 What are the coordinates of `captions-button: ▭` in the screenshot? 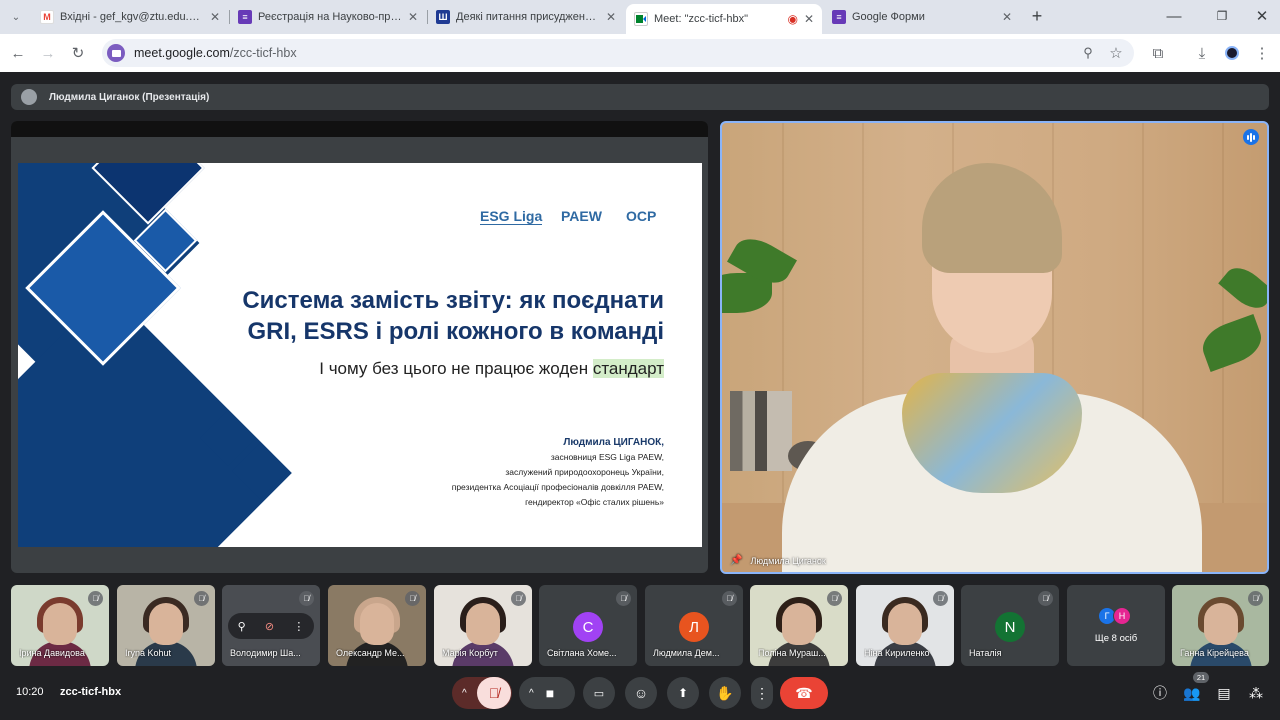 It's located at (599, 693).